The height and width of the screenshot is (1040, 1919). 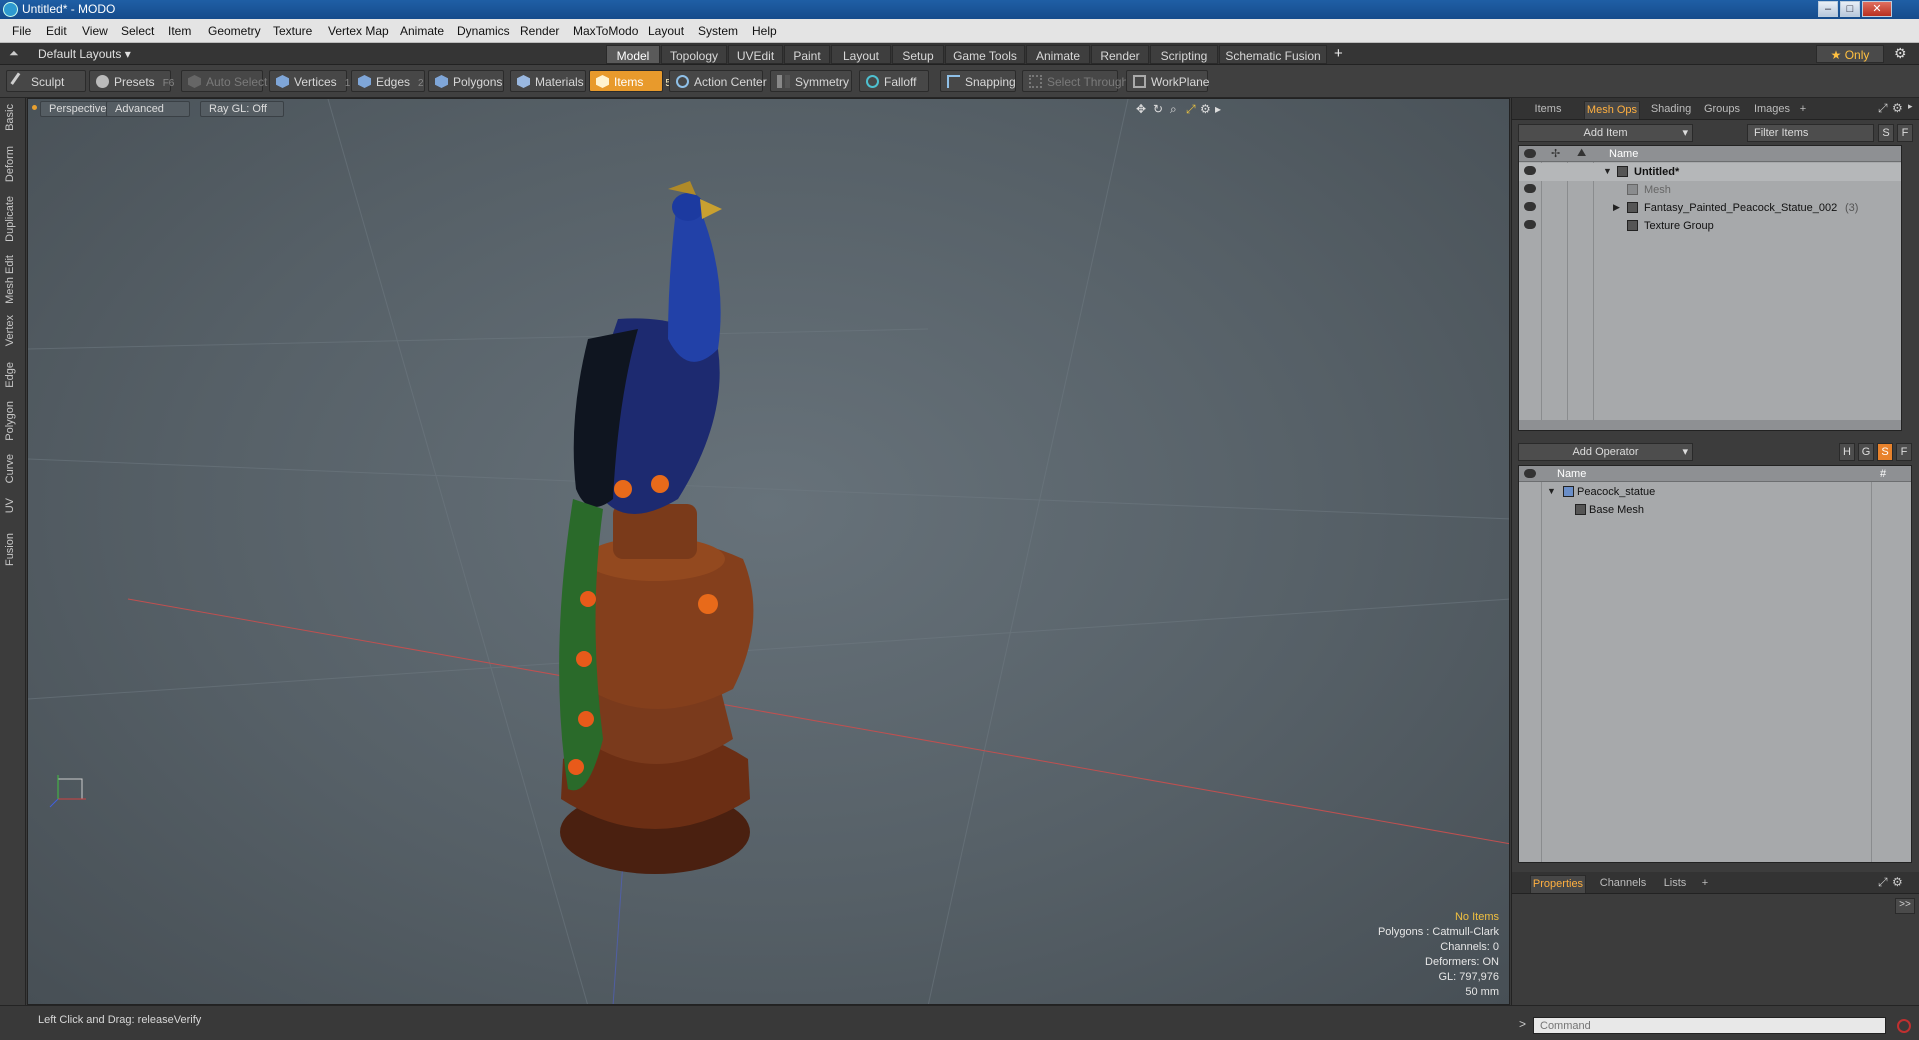 I want to click on polygons-button: Polygons, so click(x=466, y=81).